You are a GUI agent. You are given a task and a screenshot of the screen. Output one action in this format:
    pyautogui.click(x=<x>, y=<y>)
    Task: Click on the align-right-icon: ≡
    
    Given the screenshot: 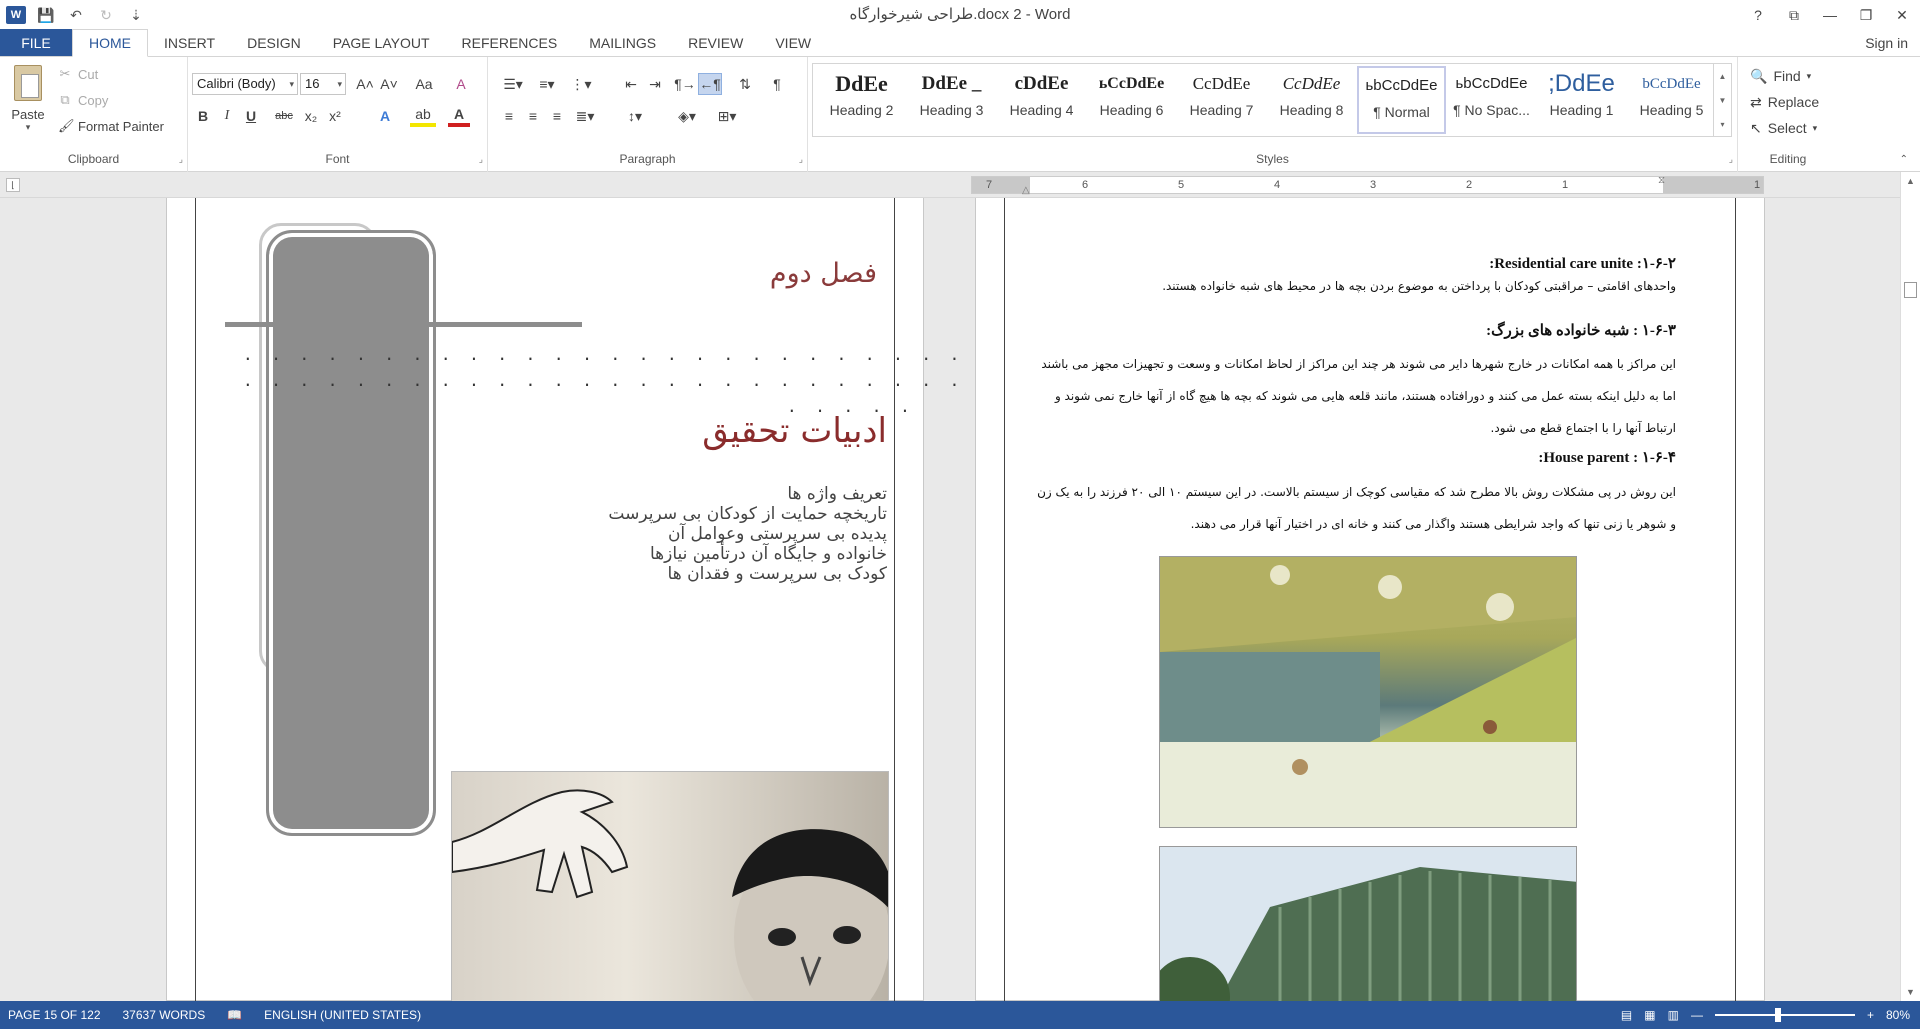 What is the action you would take?
    pyautogui.click(x=557, y=116)
    